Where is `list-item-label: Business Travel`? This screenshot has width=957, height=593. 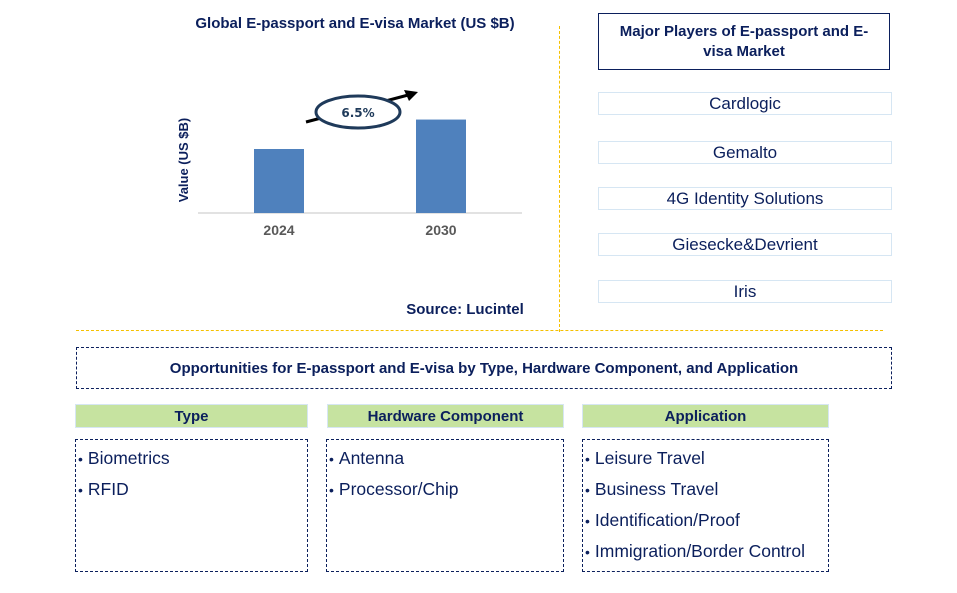
list-item-label: Business Travel is located at coordinates (656, 489).